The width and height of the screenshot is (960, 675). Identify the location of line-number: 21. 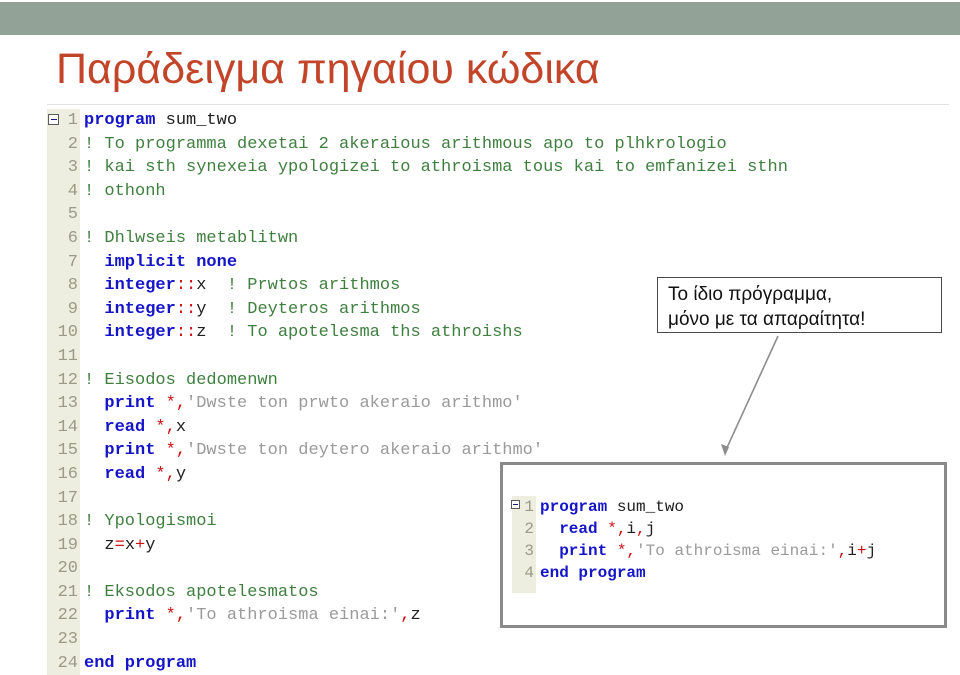
(63, 592).